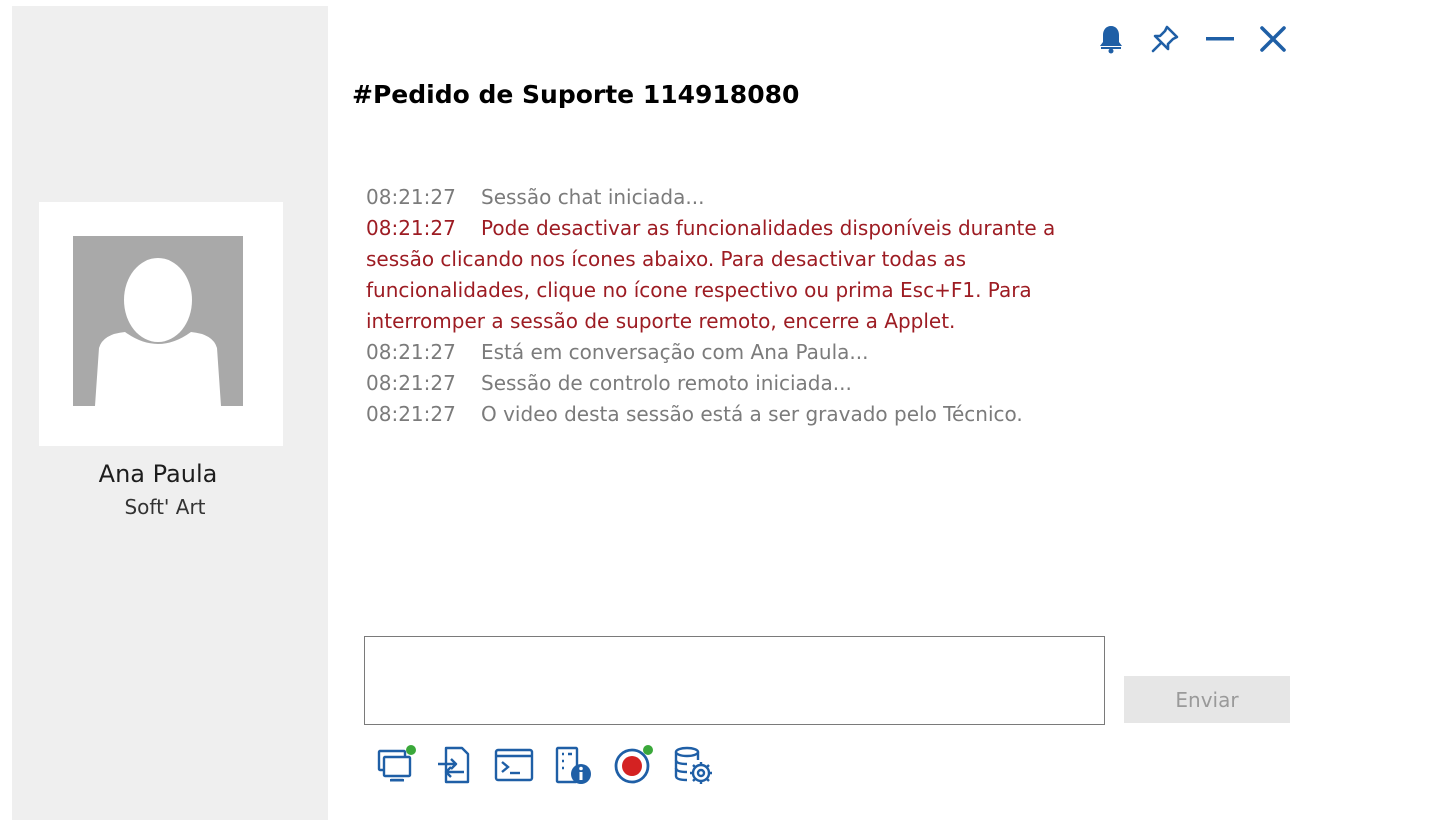  I want to click on remote-screen-toggle, so click(398, 766).